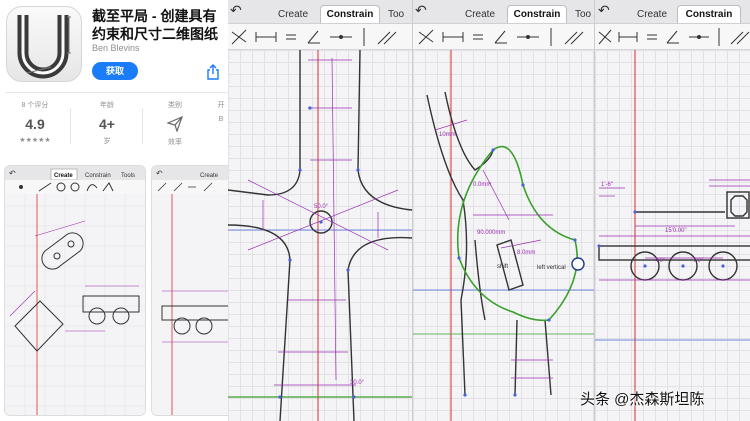 This screenshot has height=421, width=750. What do you see at coordinates (35, 105) in the screenshot?
I see `stat-caption: 8 个评分` at bounding box center [35, 105].